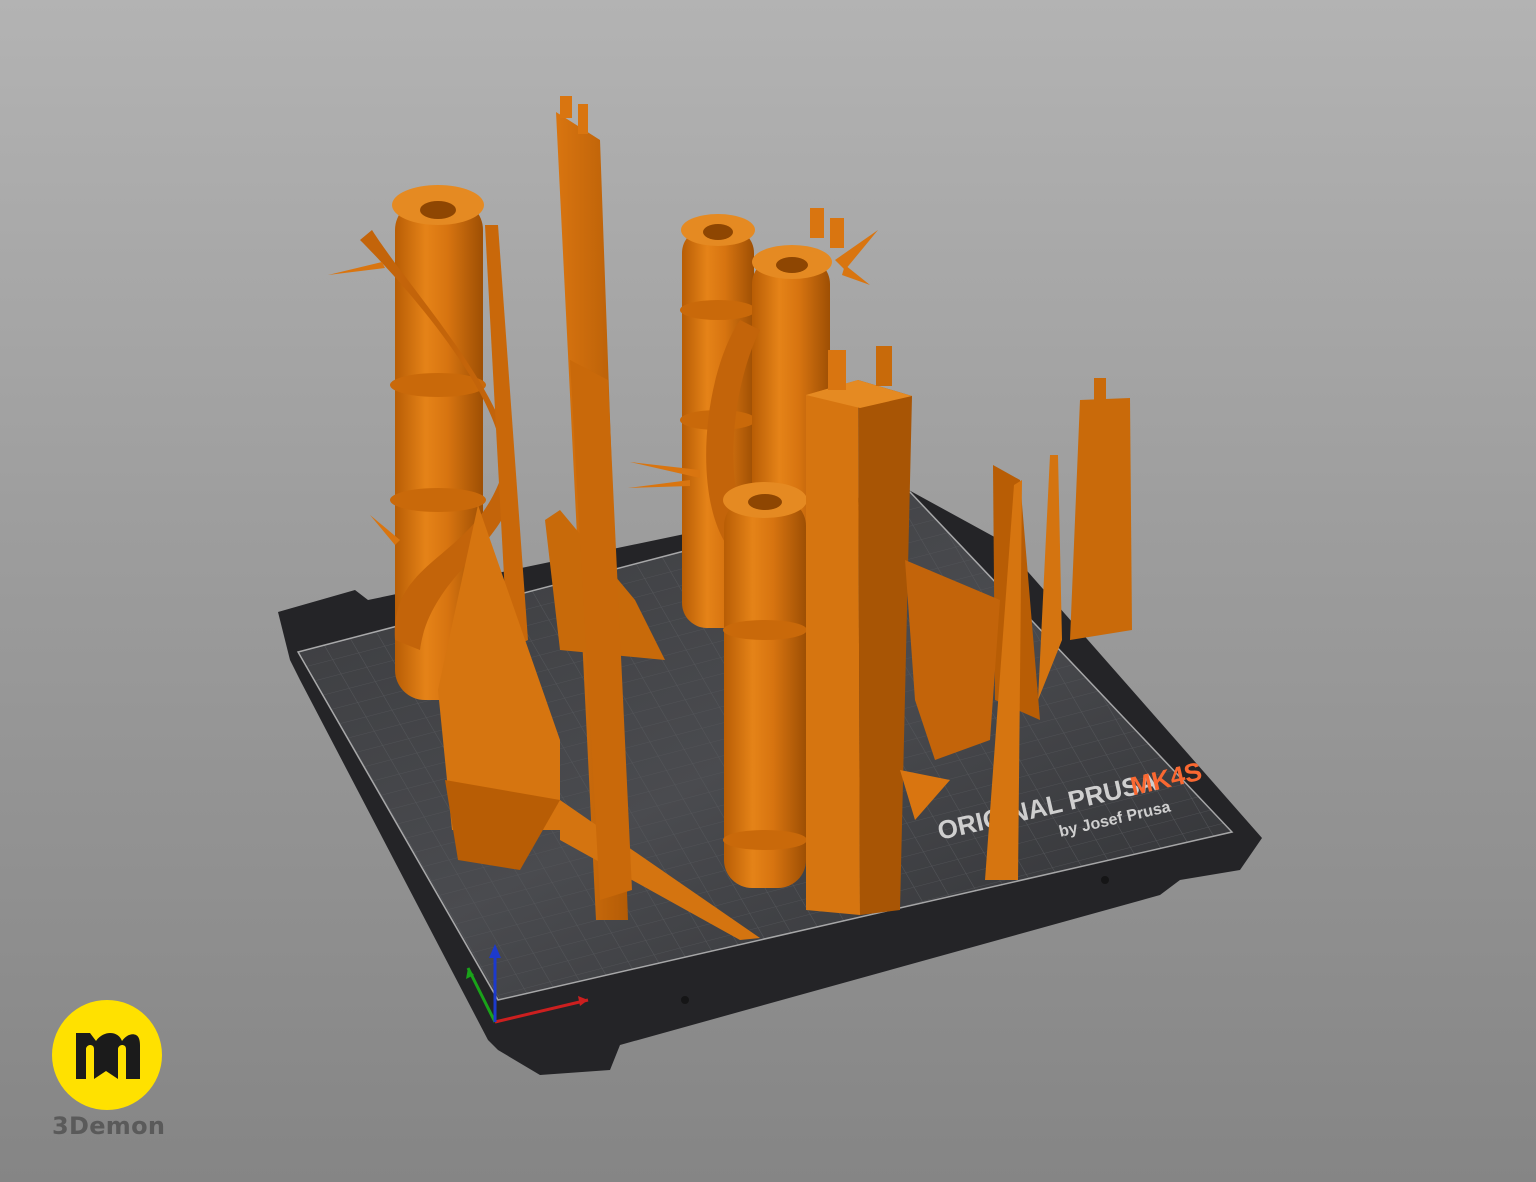 The height and width of the screenshot is (1182, 1536). What do you see at coordinates (109, 1126) in the screenshot?
I see `watermark-label: 3Demon` at bounding box center [109, 1126].